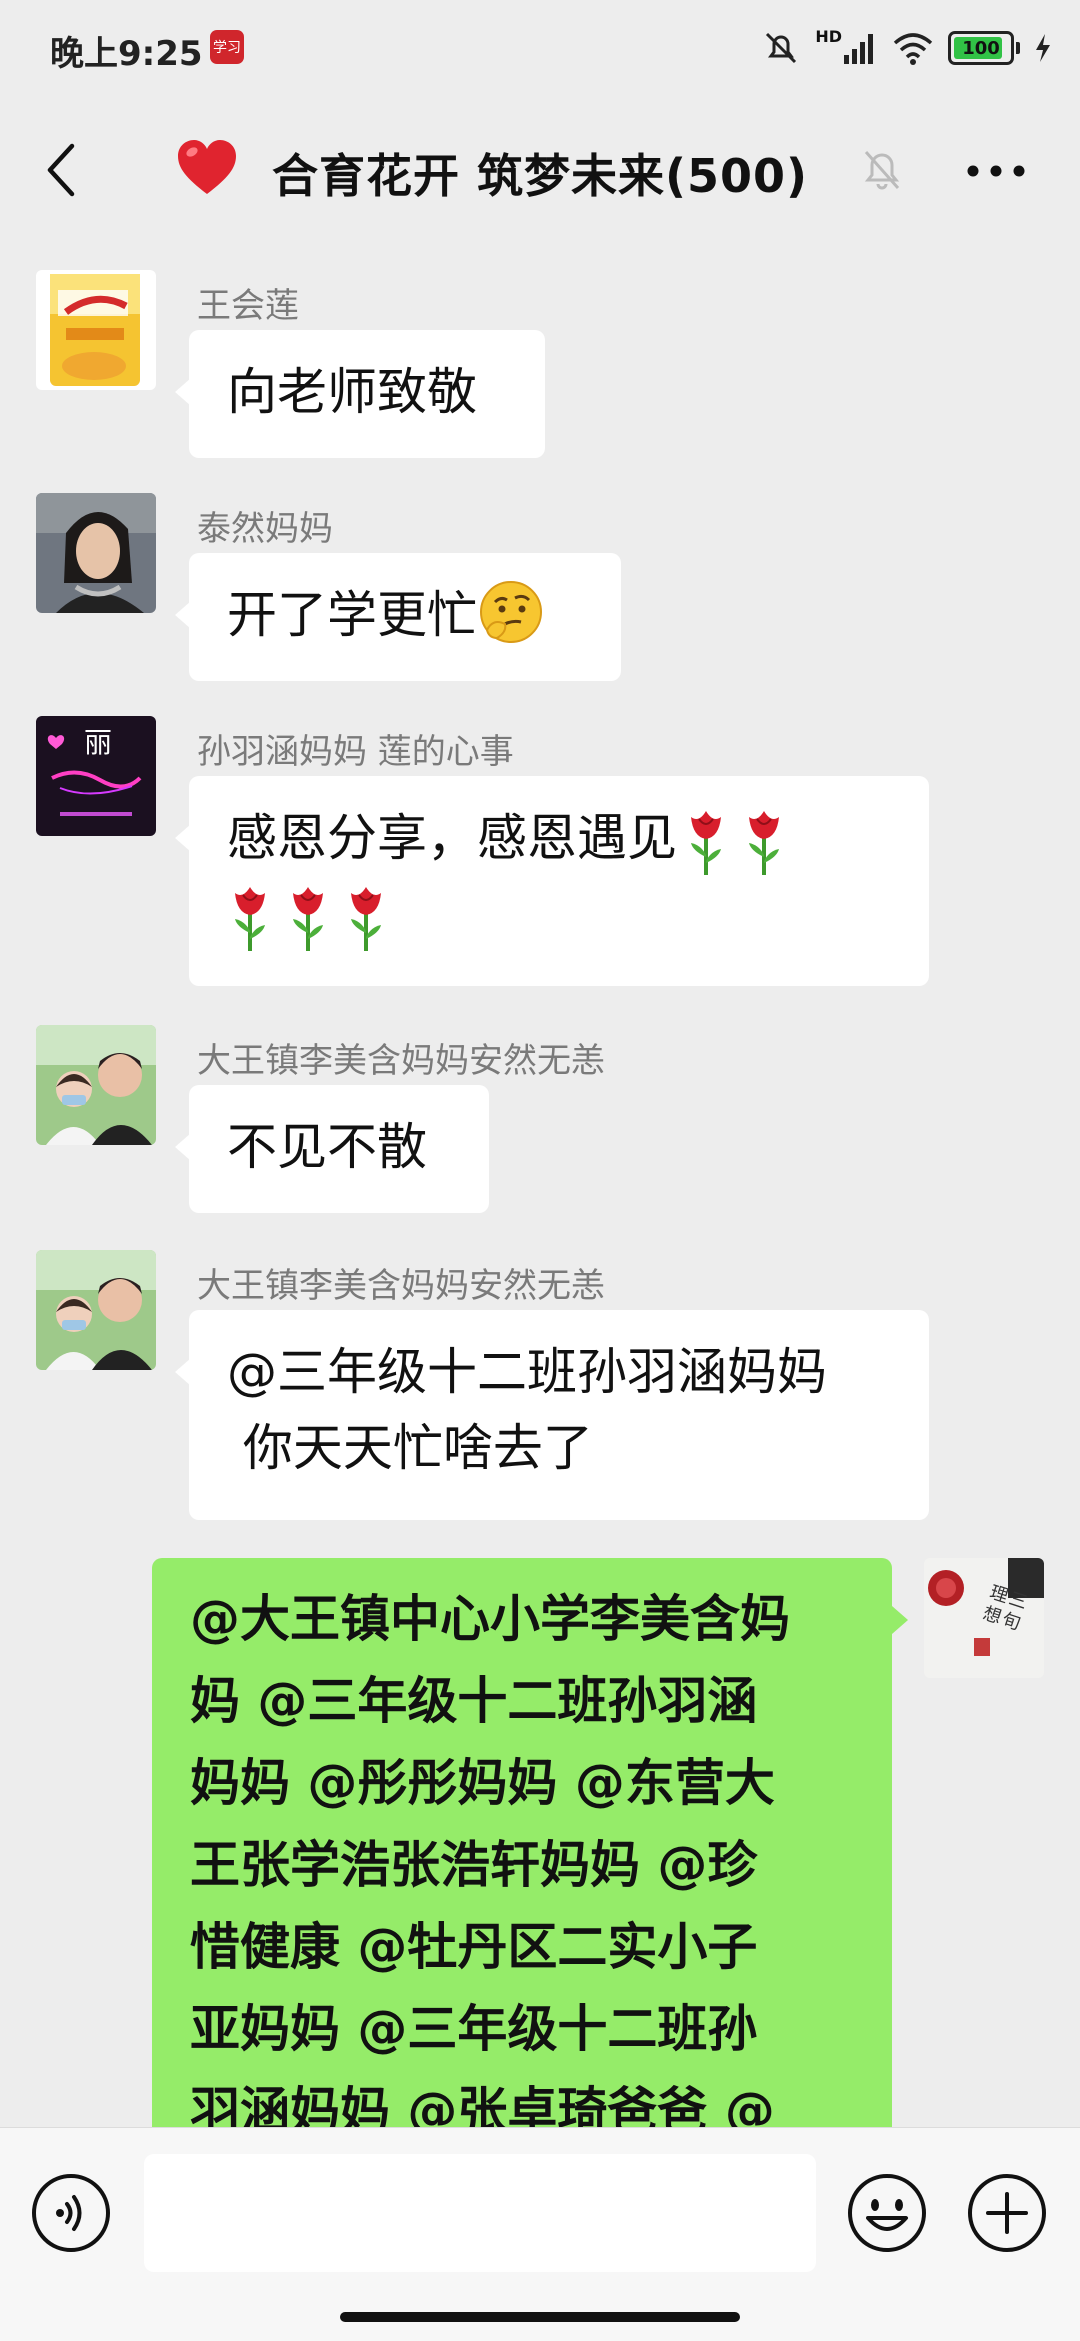 This screenshot has height=2341, width=1080. I want to click on message-item: 丽 孙羽涵妈妈 莲的心事 感恩分享，感恩遇见, so click(540, 851).